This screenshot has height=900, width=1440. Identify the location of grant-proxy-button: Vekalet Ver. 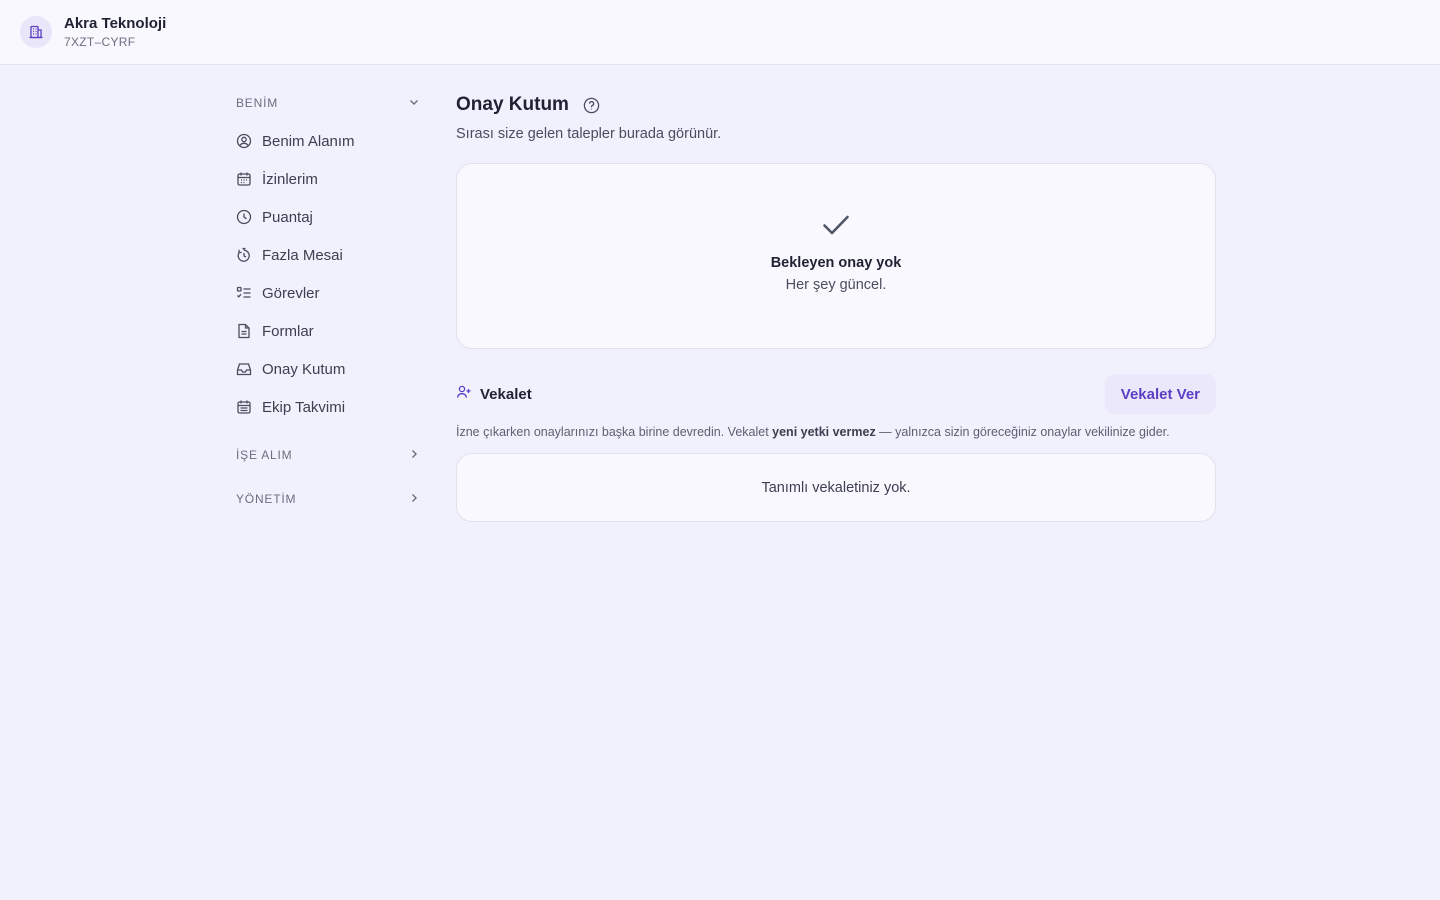
(1160, 394).